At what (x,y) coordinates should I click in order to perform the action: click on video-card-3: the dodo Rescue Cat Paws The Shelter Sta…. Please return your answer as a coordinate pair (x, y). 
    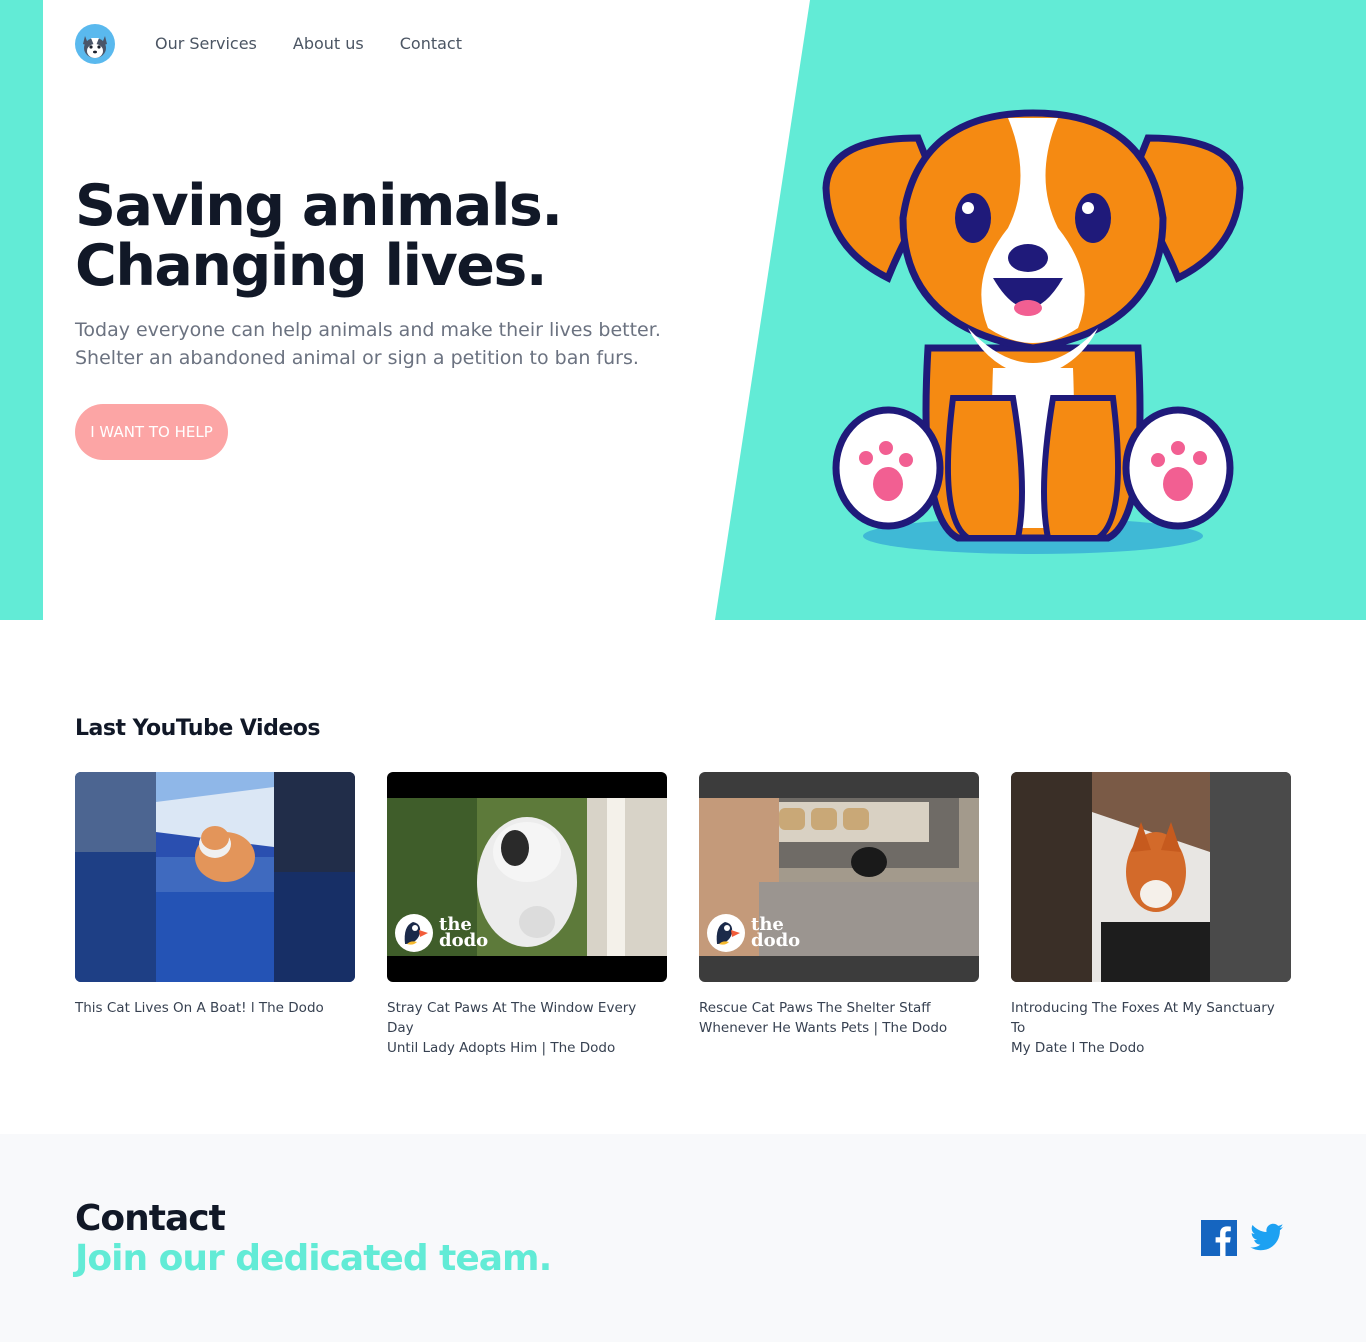
    Looking at the image, I should click on (839, 905).